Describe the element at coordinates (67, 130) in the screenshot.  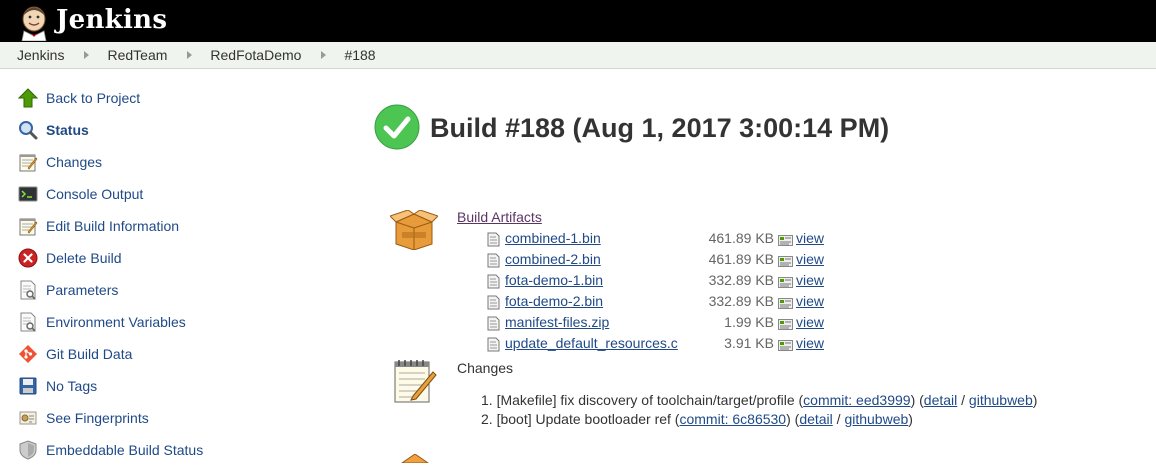
I see `sidebar-item-label: Status` at that location.